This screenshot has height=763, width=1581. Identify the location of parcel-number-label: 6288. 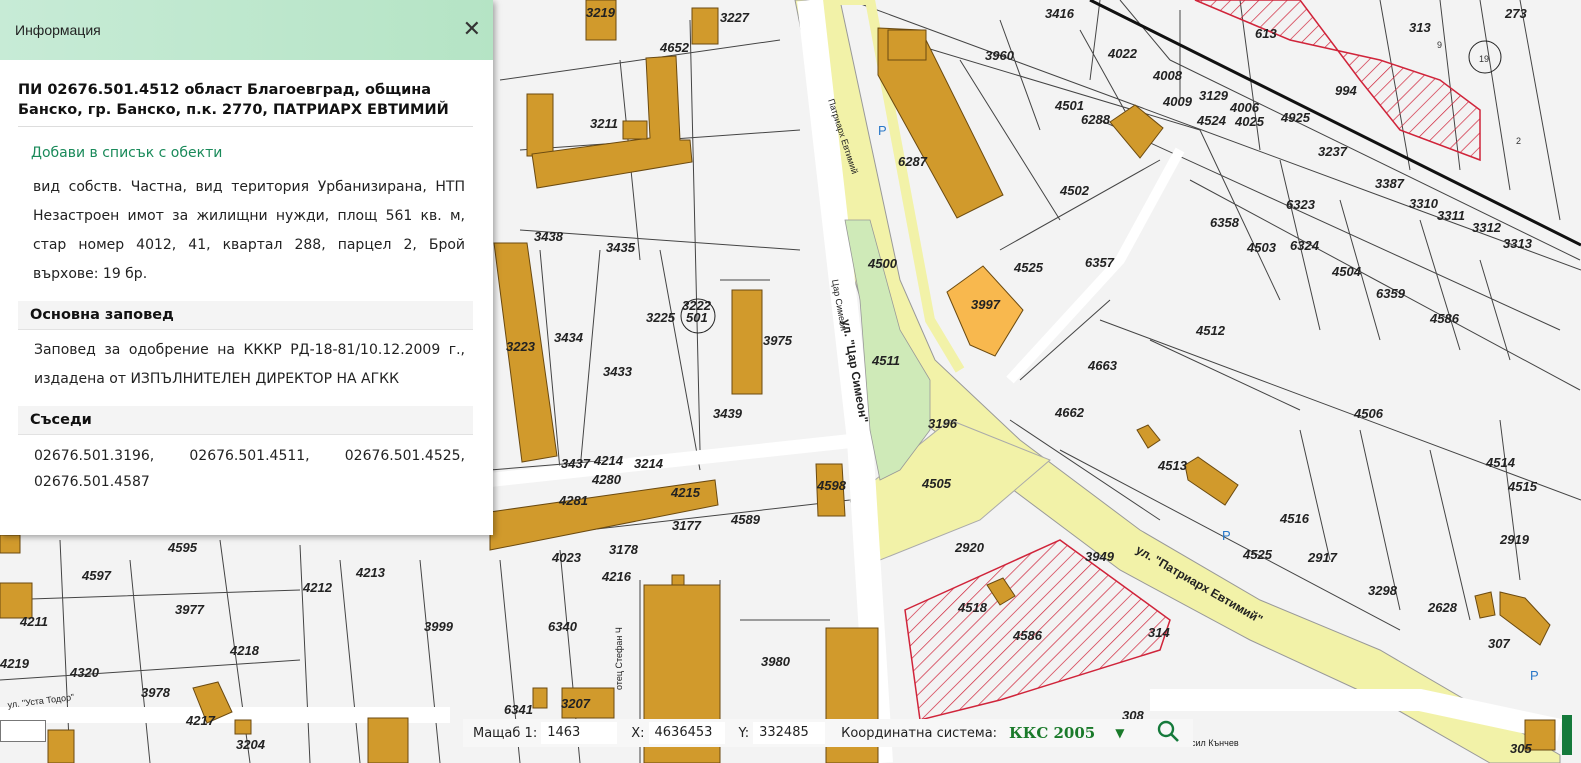
(1096, 119).